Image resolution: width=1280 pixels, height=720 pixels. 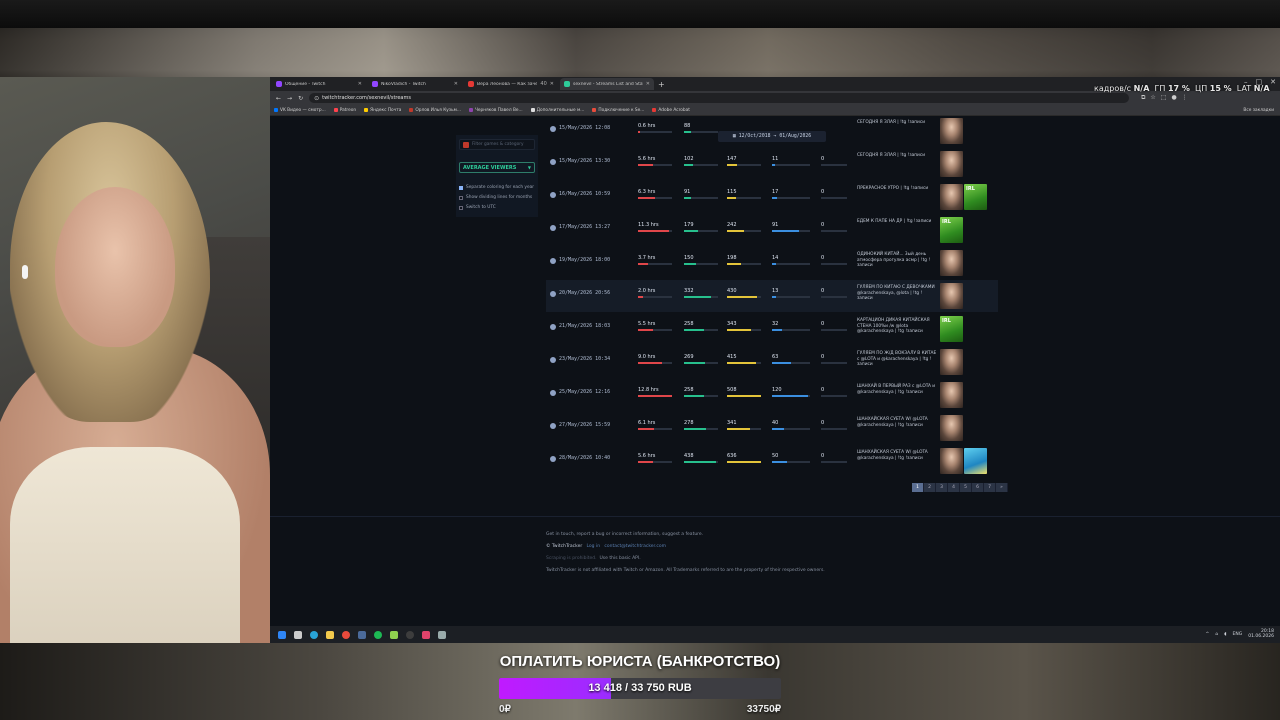 What do you see at coordinates (282, 634) in the screenshot?
I see `start-icon` at bounding box center [282, 634].